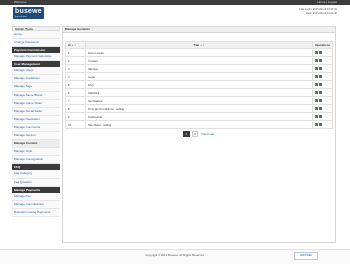  I want to click on sidebar-item: Manage Auction, so click(36, 136).